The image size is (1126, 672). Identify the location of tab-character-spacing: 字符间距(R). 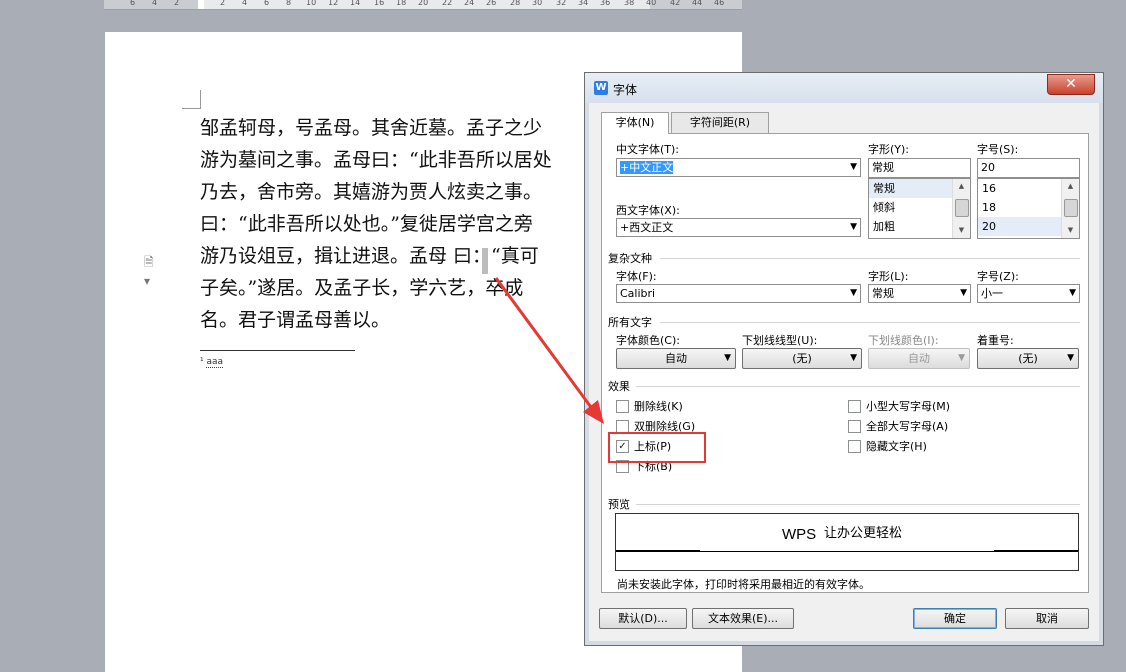
(720, 122).